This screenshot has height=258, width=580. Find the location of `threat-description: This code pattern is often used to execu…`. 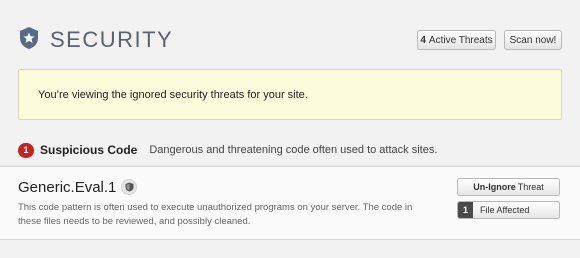

threat-description: This code pattern is often used to execu… is located at coordinates (215, 214).